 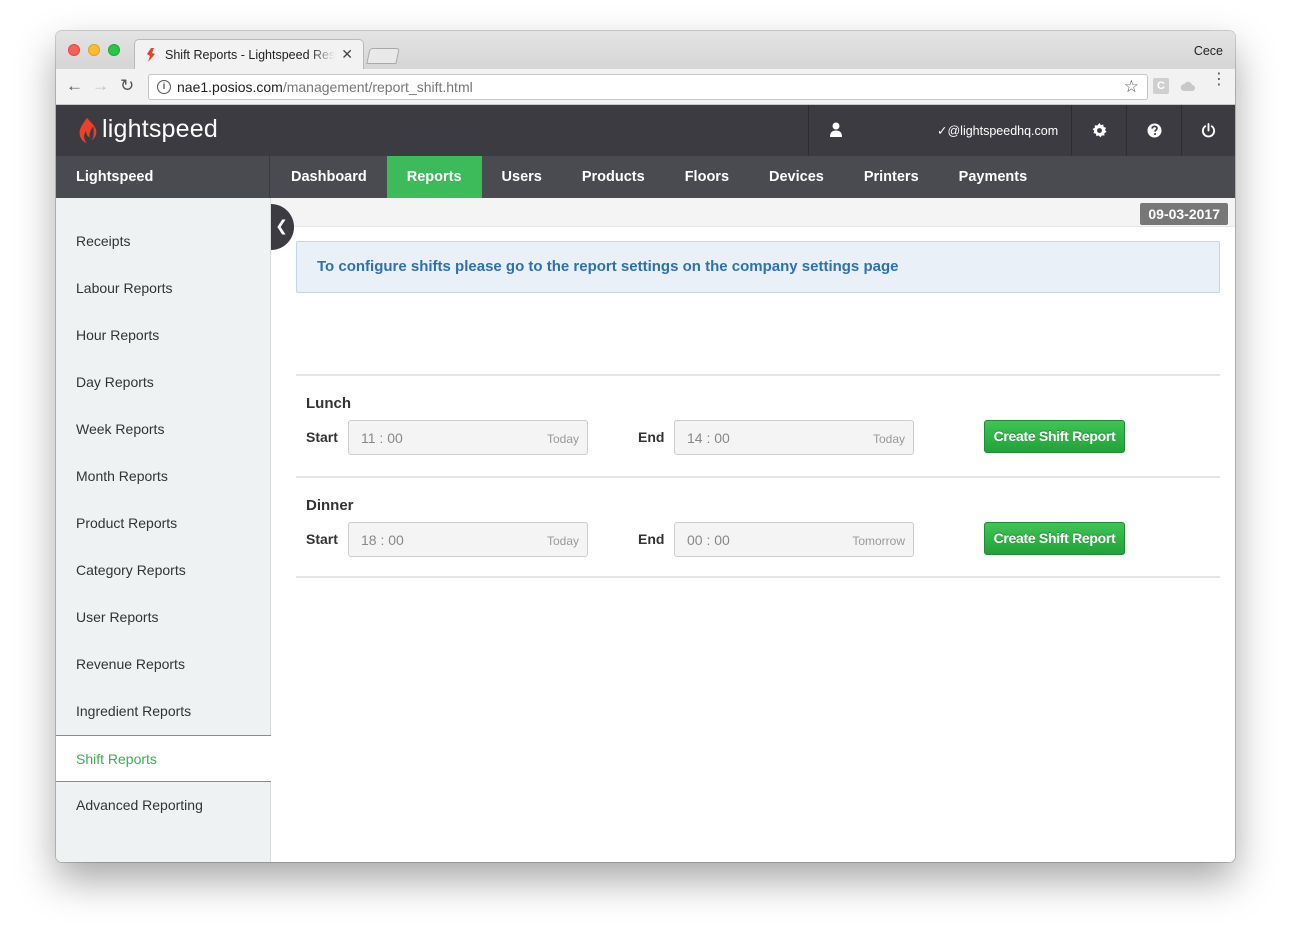 I want to click on tab-title: Shift Reports - Lightspeed Restaurant, so click(x=250, y=55).